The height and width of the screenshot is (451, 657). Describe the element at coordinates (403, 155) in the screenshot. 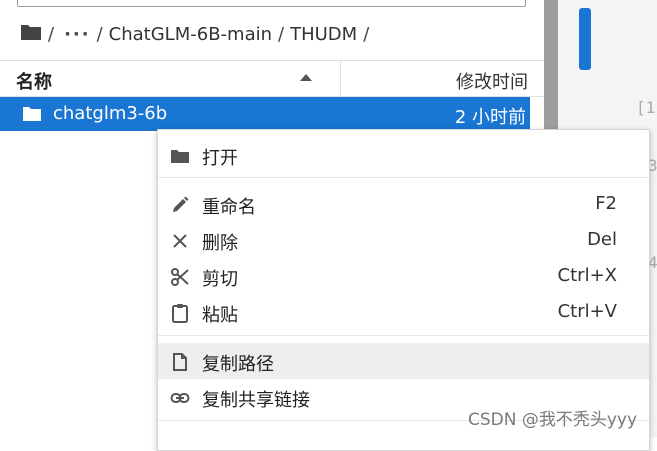

I see `menu-item-open: 打开` at that location.